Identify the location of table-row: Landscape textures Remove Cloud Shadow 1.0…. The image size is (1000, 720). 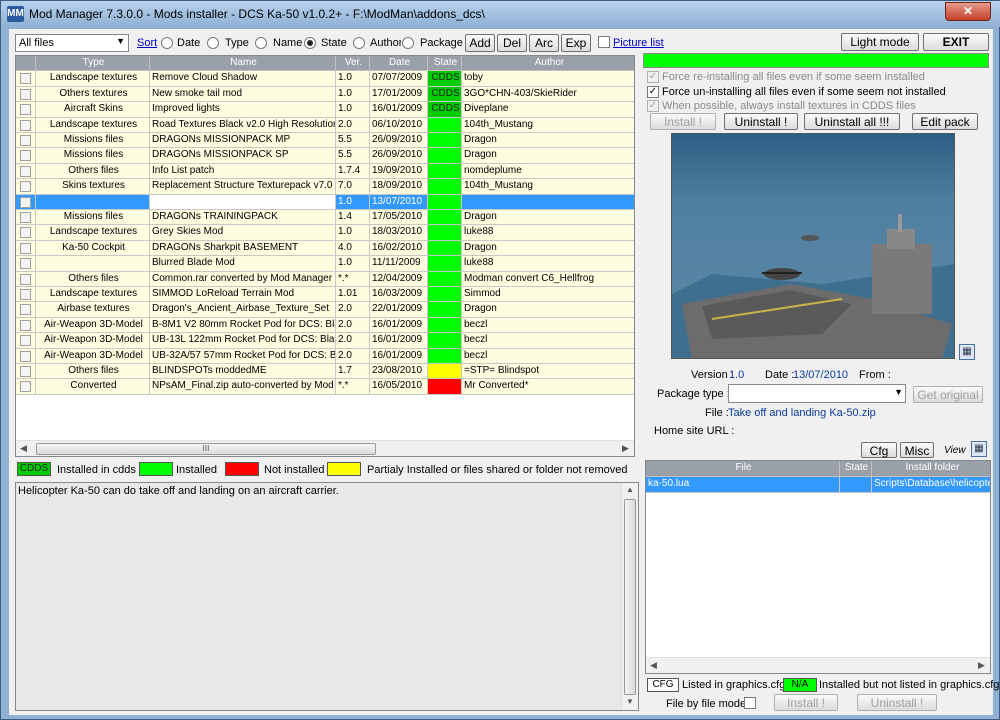
(325, 79).